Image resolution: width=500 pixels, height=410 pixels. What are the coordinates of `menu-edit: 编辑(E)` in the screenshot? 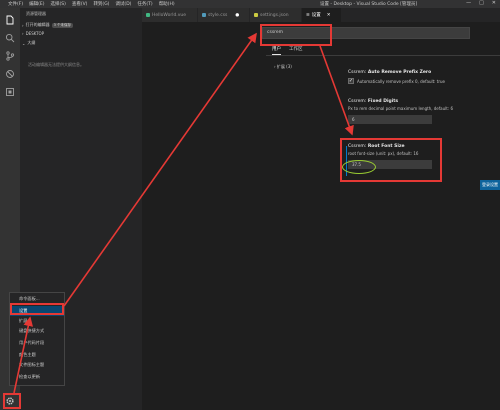 It's located at (36, 4).